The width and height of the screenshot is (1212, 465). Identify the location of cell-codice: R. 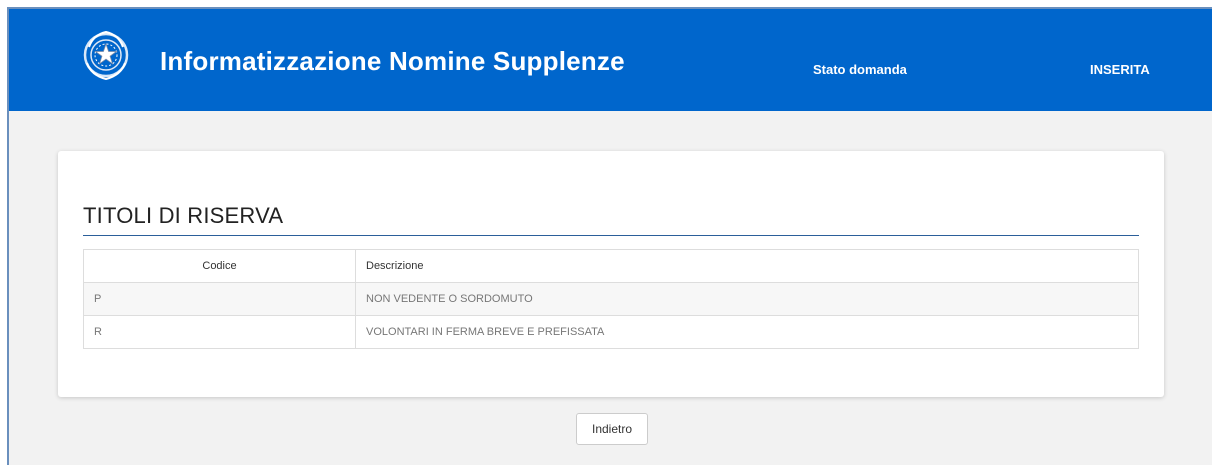
(219, 332).